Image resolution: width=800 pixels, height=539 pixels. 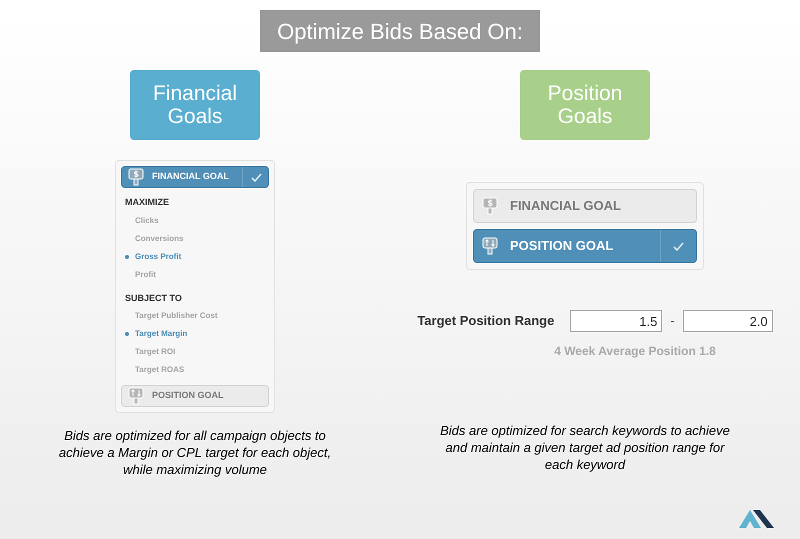 I want to click on option-item: Conversions, so click(x=195, y=239).